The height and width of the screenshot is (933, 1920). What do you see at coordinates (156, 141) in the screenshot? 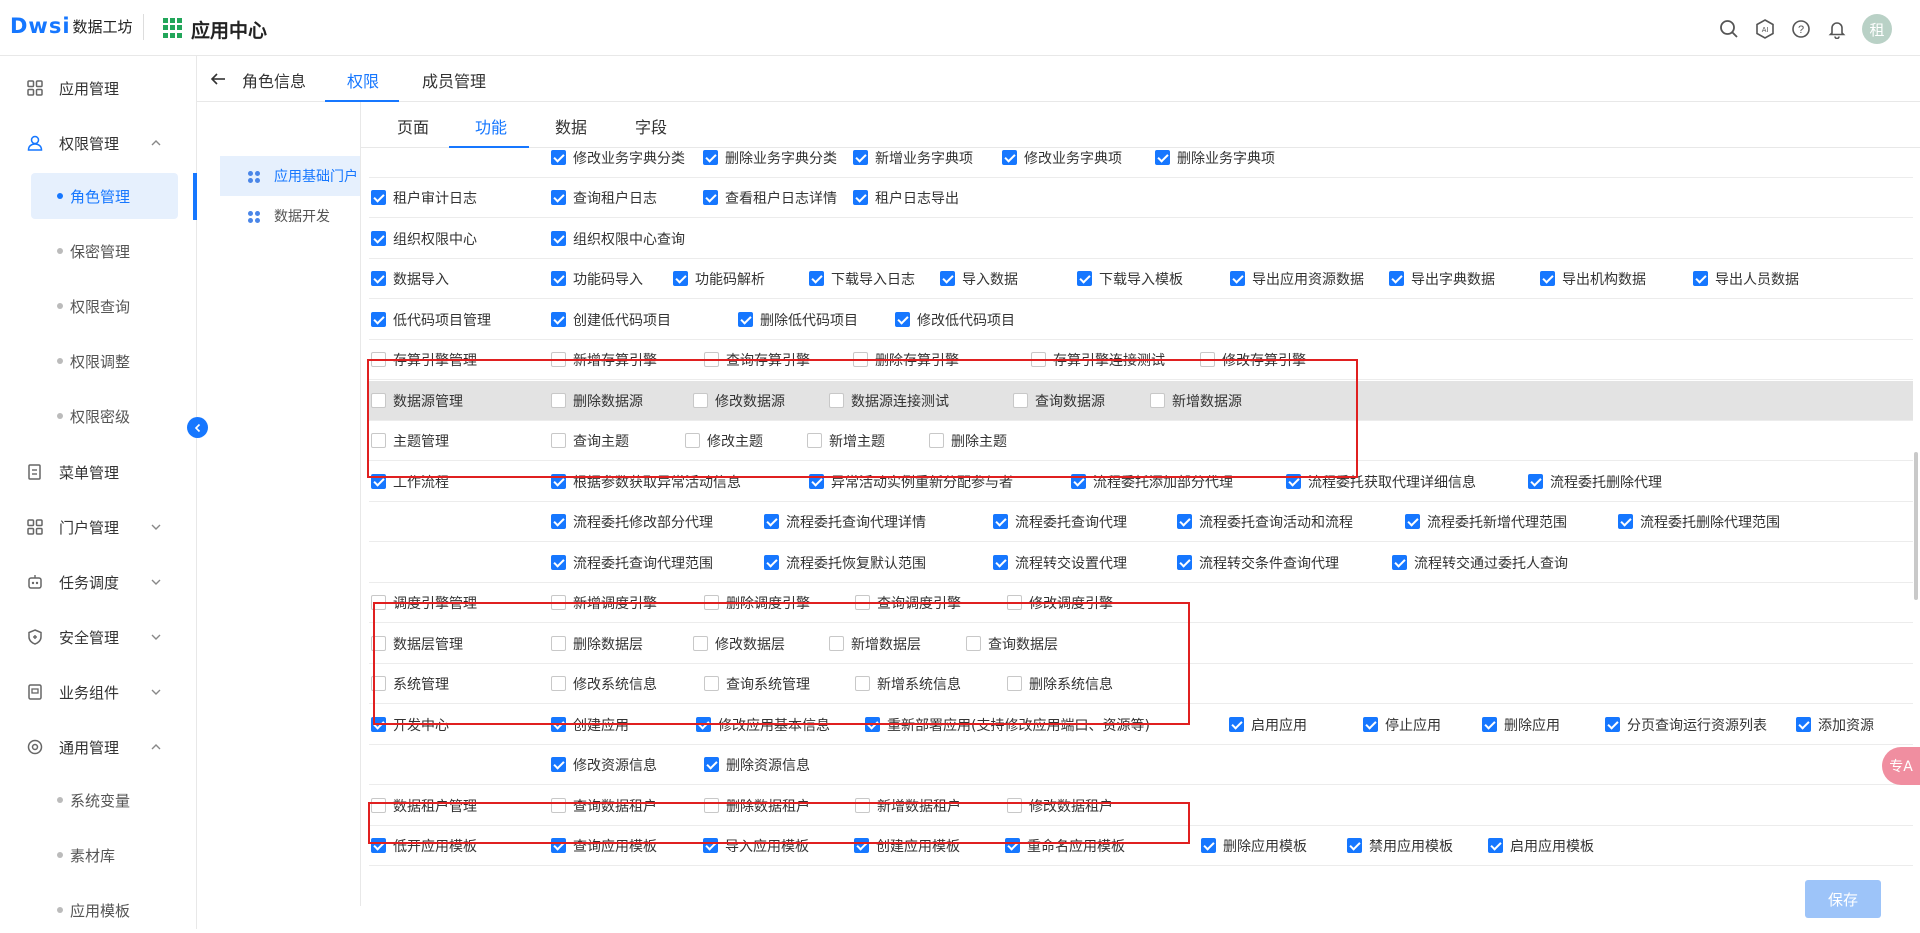
I see `chevron-up-icon` at bounding box center [156, 141].